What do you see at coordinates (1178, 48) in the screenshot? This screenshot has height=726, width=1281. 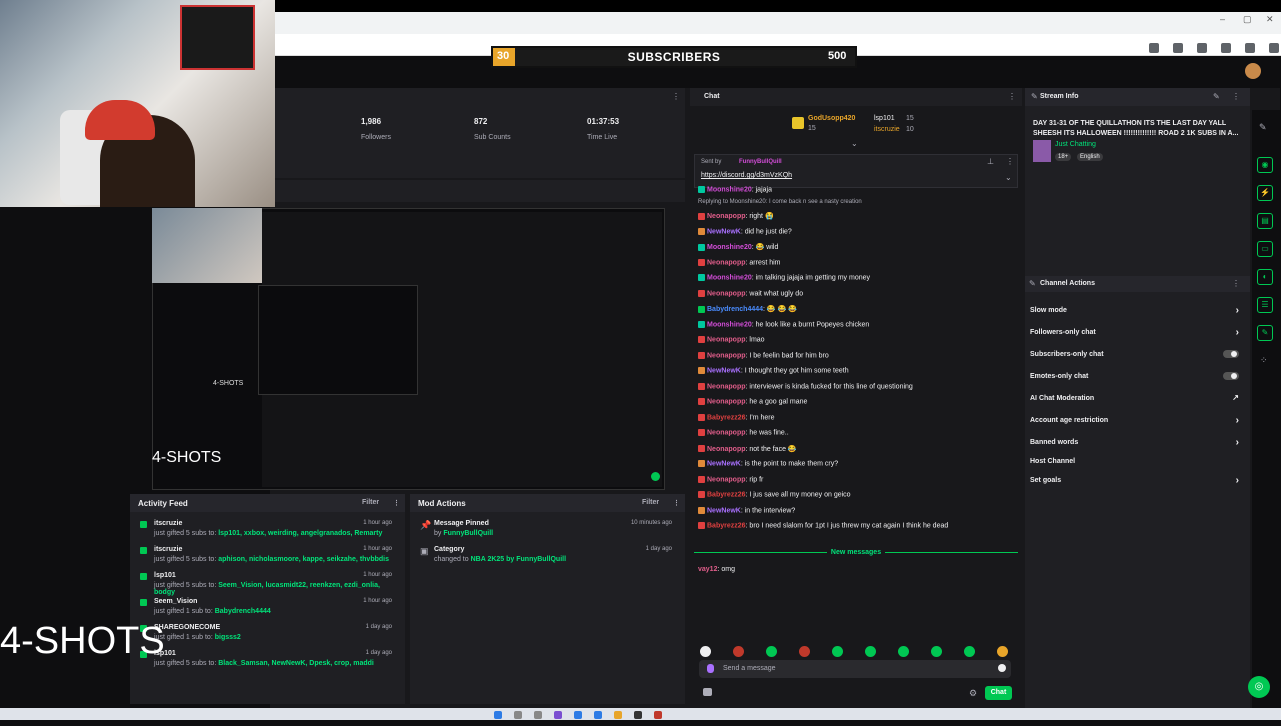 I see `extension-icon` at bounding box center [1178, 48].